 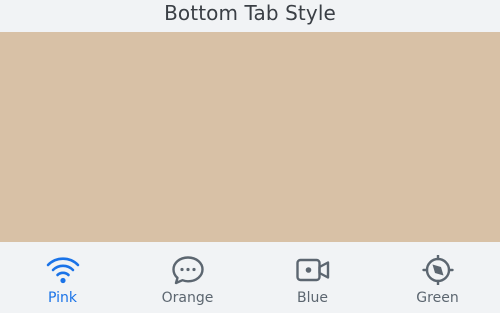 I want to click on wifi-icon, so click(x=63, y=270).